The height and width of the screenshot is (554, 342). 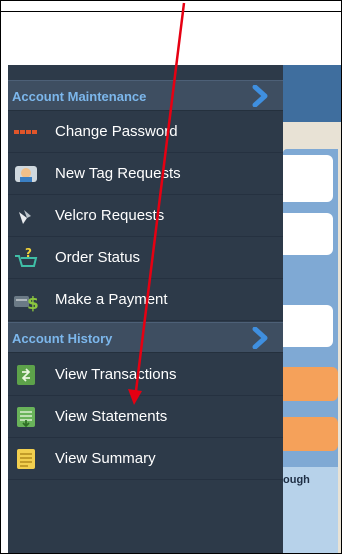 I want to click on form-card: ough, so click(x=310, y=351).